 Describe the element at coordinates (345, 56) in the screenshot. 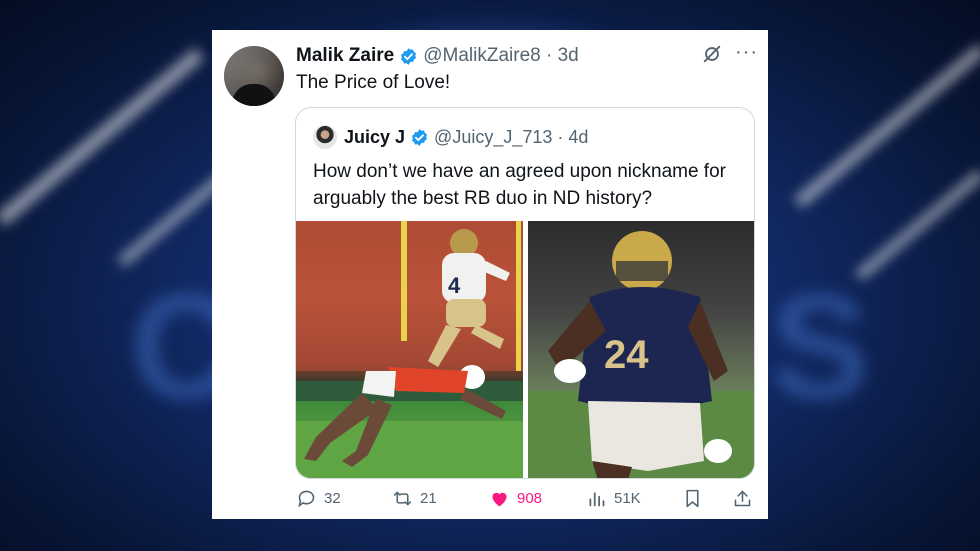

I see `author-name: Malik Zaire` at that location.